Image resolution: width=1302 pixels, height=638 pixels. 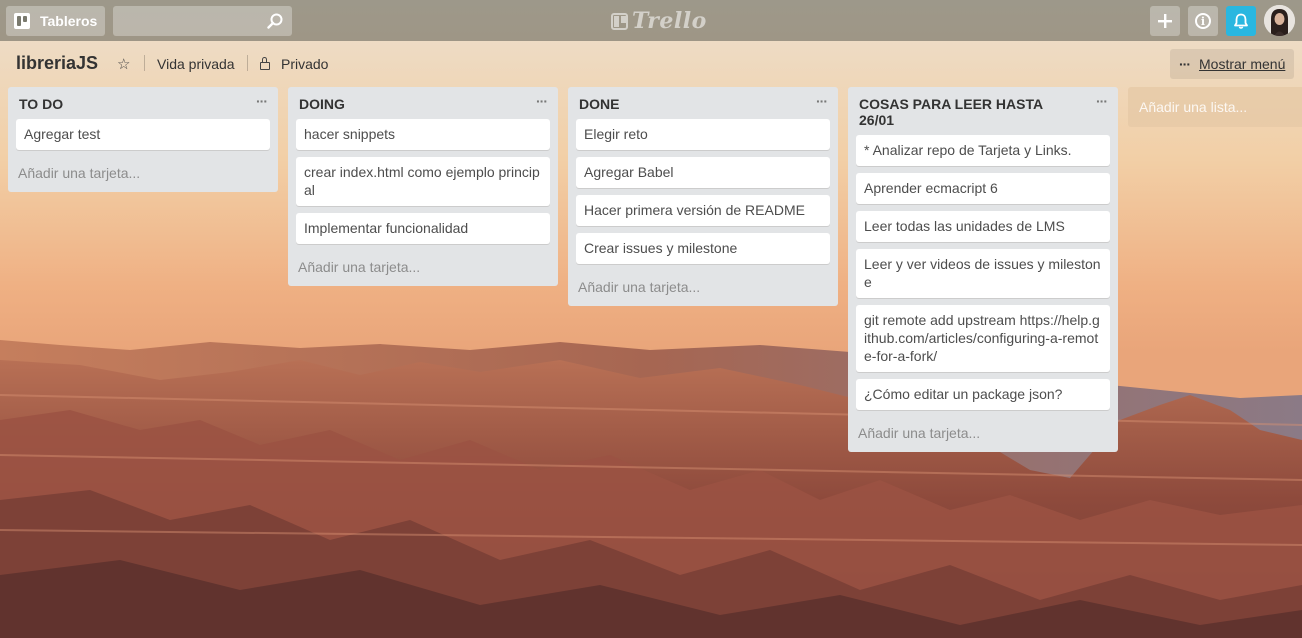 I want to click on top-header: Tableros Trello i, so click(x=651, y=20).